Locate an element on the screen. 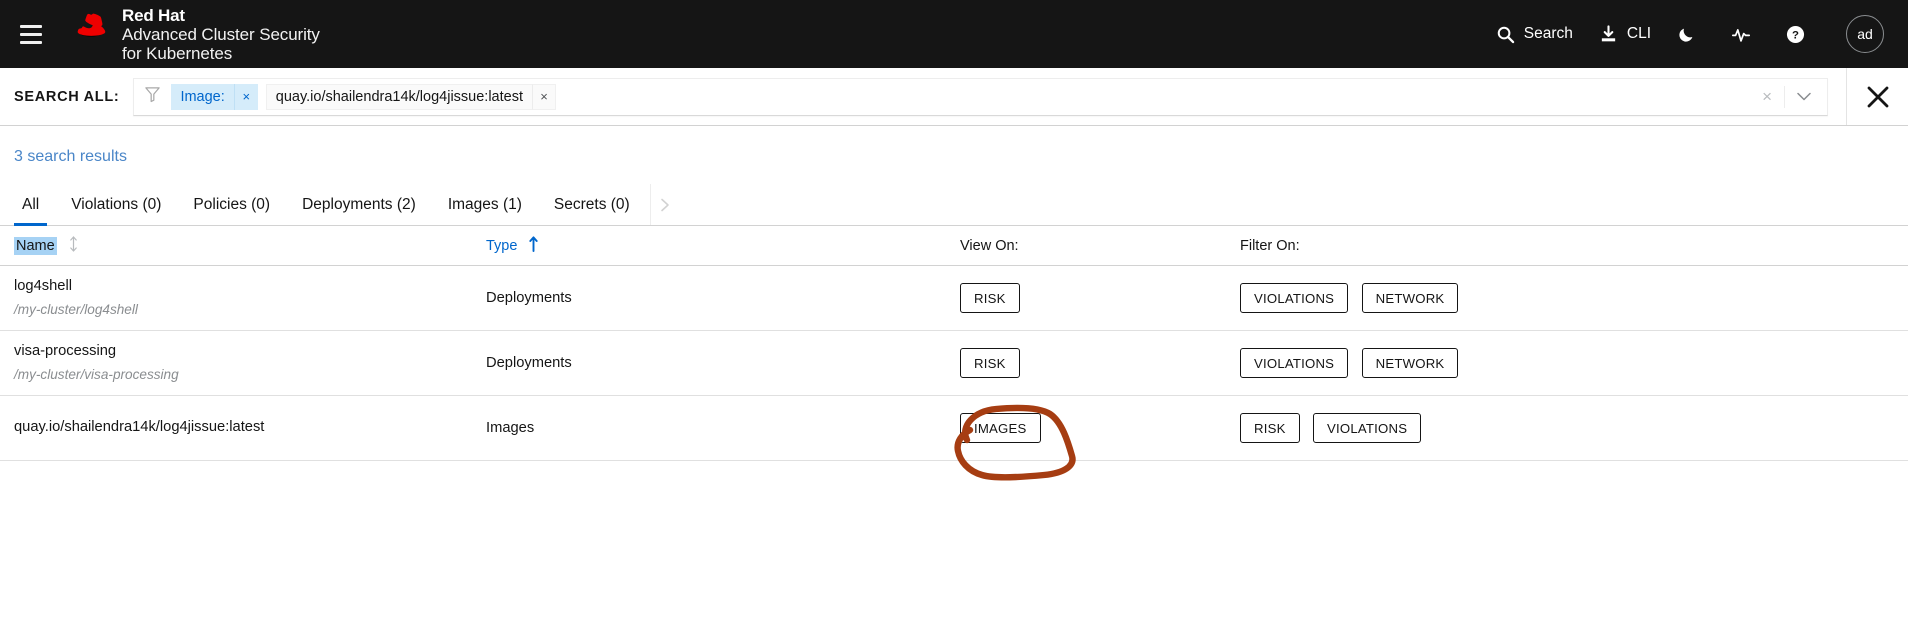 Image resolution: width=1908 pixels, height=617 pixels. search-icon is located at coordinates (1505, 34).